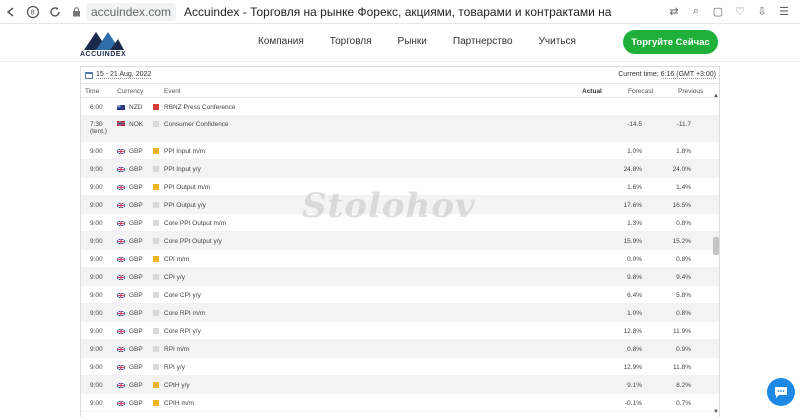  Describe the element at coordinates (400, 277) in the screenshot. I see `table-row: 9:00 GBP CPI y/y 9.8% 9.4%` at that location.